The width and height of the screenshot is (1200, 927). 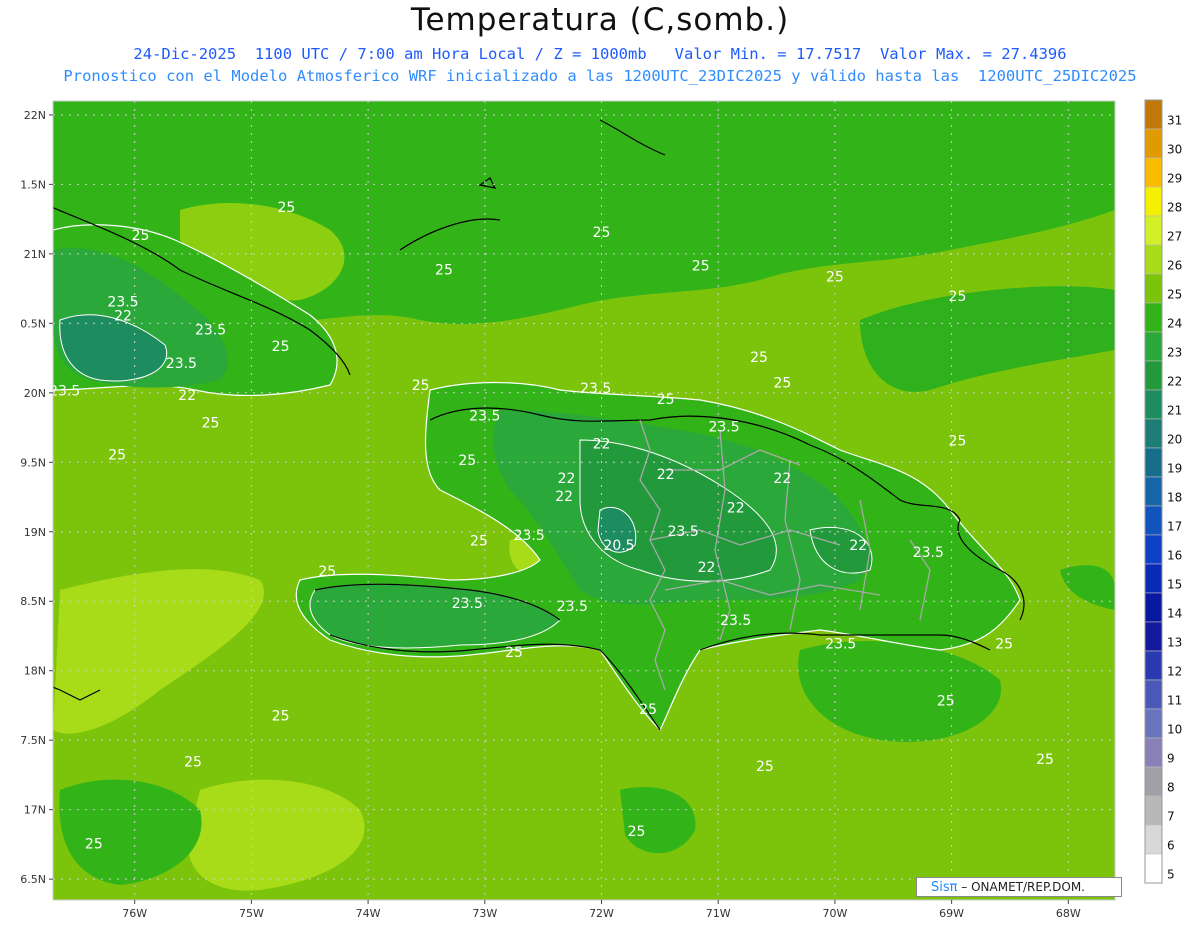 I want to click on lon-tick-label: 76W, so click(x=134, y=913).